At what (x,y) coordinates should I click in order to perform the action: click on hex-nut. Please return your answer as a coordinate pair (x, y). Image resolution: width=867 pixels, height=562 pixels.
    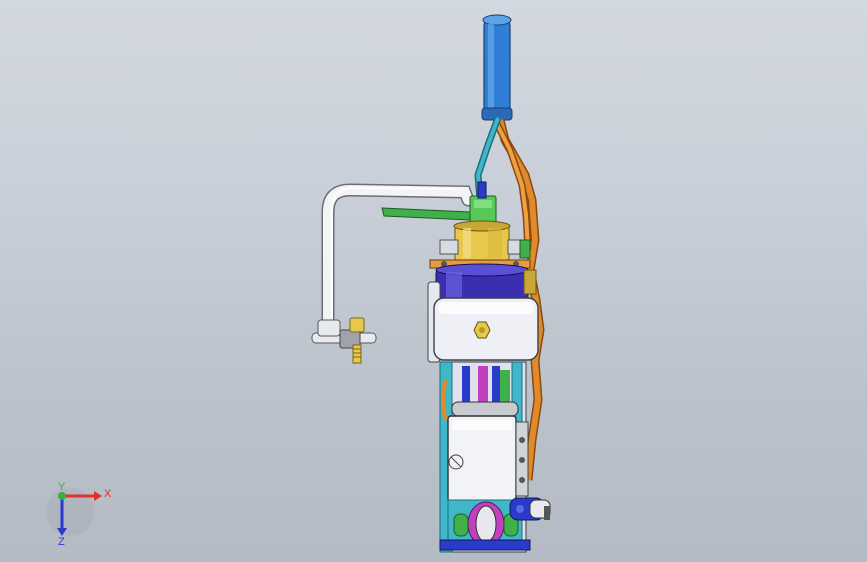
    Looking at the image, I should click on (482, 330).